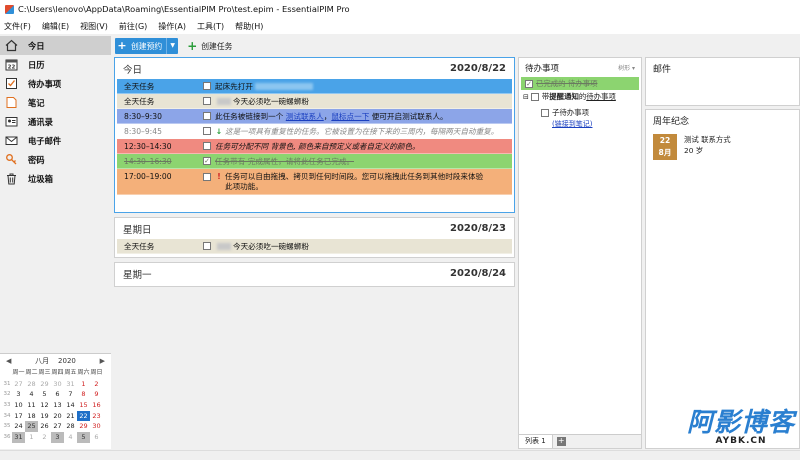 The width and height of the screenshot is (800, 460). Describe the element at coordinates (561, 441) in the screenshot. I see `add-tab-icon: +` at that location.